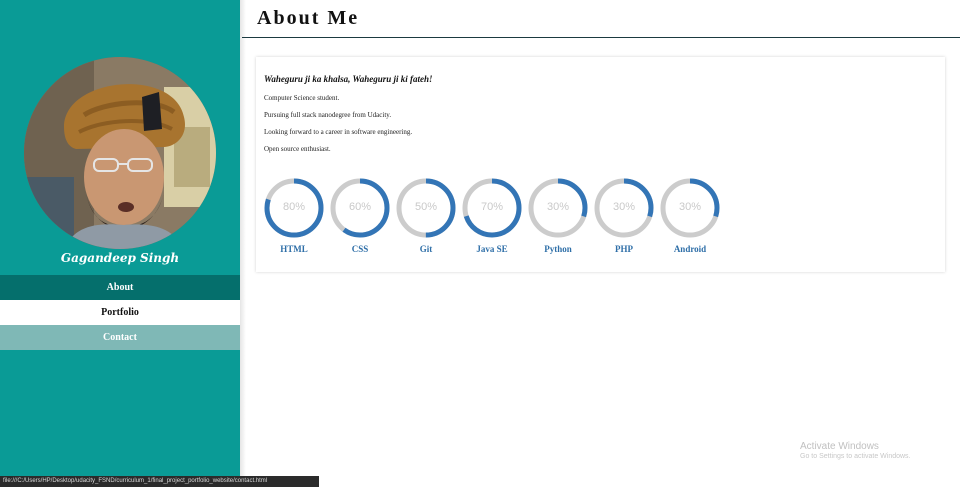 The image size is (960, 487). I want to click on avatar, so click(120, 153).